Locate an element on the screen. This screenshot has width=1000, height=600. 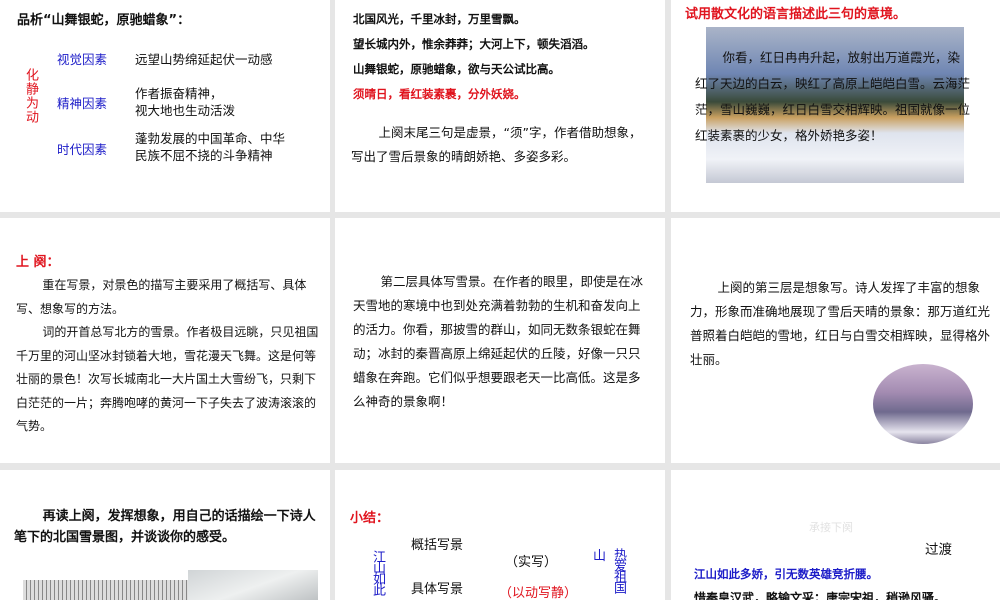
side-label: 化静为动 is located at coordinates (30, 96).